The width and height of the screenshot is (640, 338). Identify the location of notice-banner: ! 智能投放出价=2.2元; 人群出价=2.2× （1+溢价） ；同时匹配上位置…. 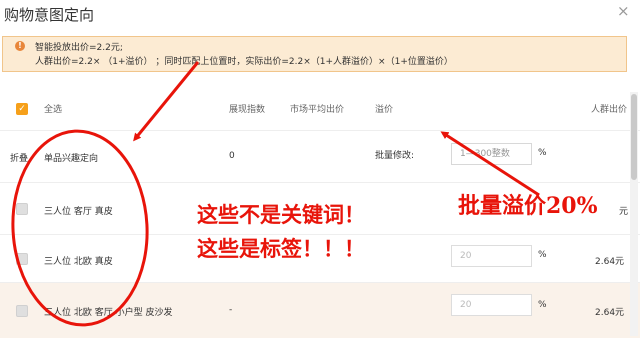
(314, 54).